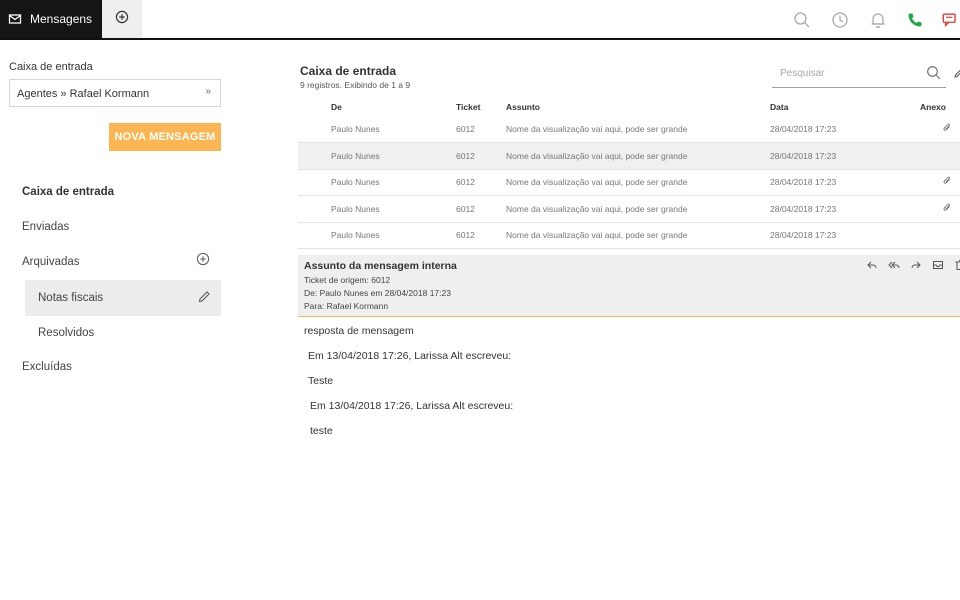 The height and width of the screenshot is (600, 960). I want to click on edit-icon, so click(957, 75).